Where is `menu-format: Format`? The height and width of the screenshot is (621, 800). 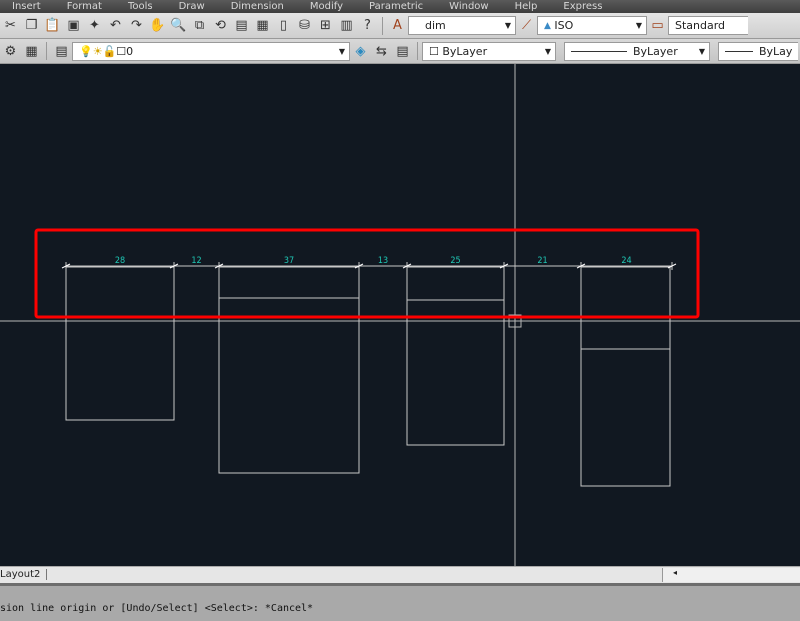 menu-format: Format is located at coordinates (84, 6).